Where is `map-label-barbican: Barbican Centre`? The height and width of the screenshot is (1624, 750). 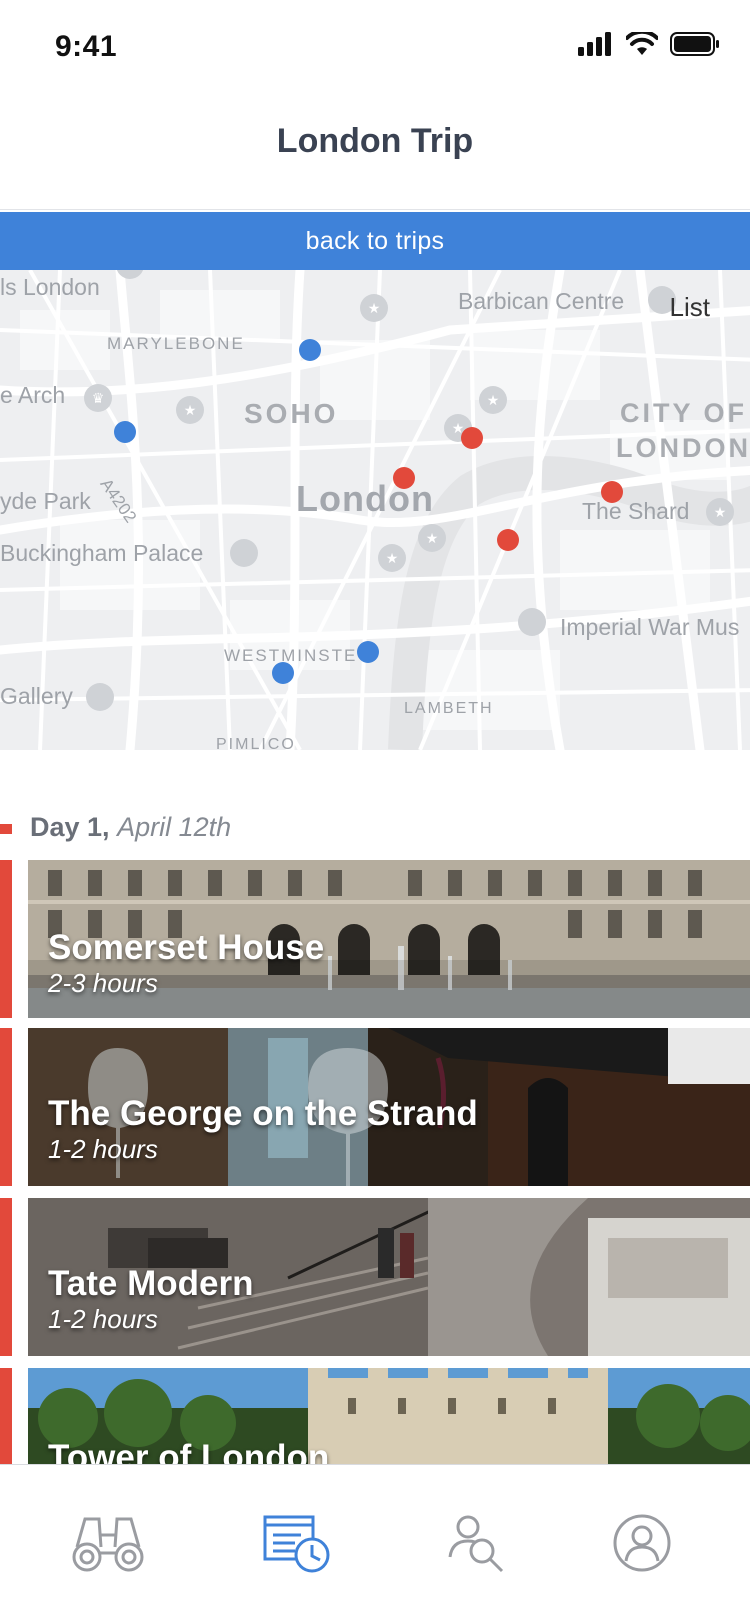 map-label-barbican: Barbican Centre is located at coordinates (541, 301).